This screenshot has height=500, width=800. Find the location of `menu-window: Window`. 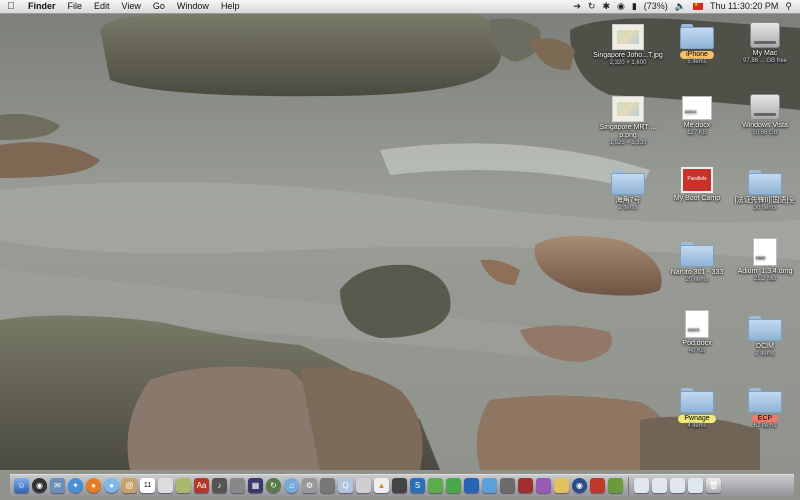

menu-window: Window is located at coordinates (193, 6).